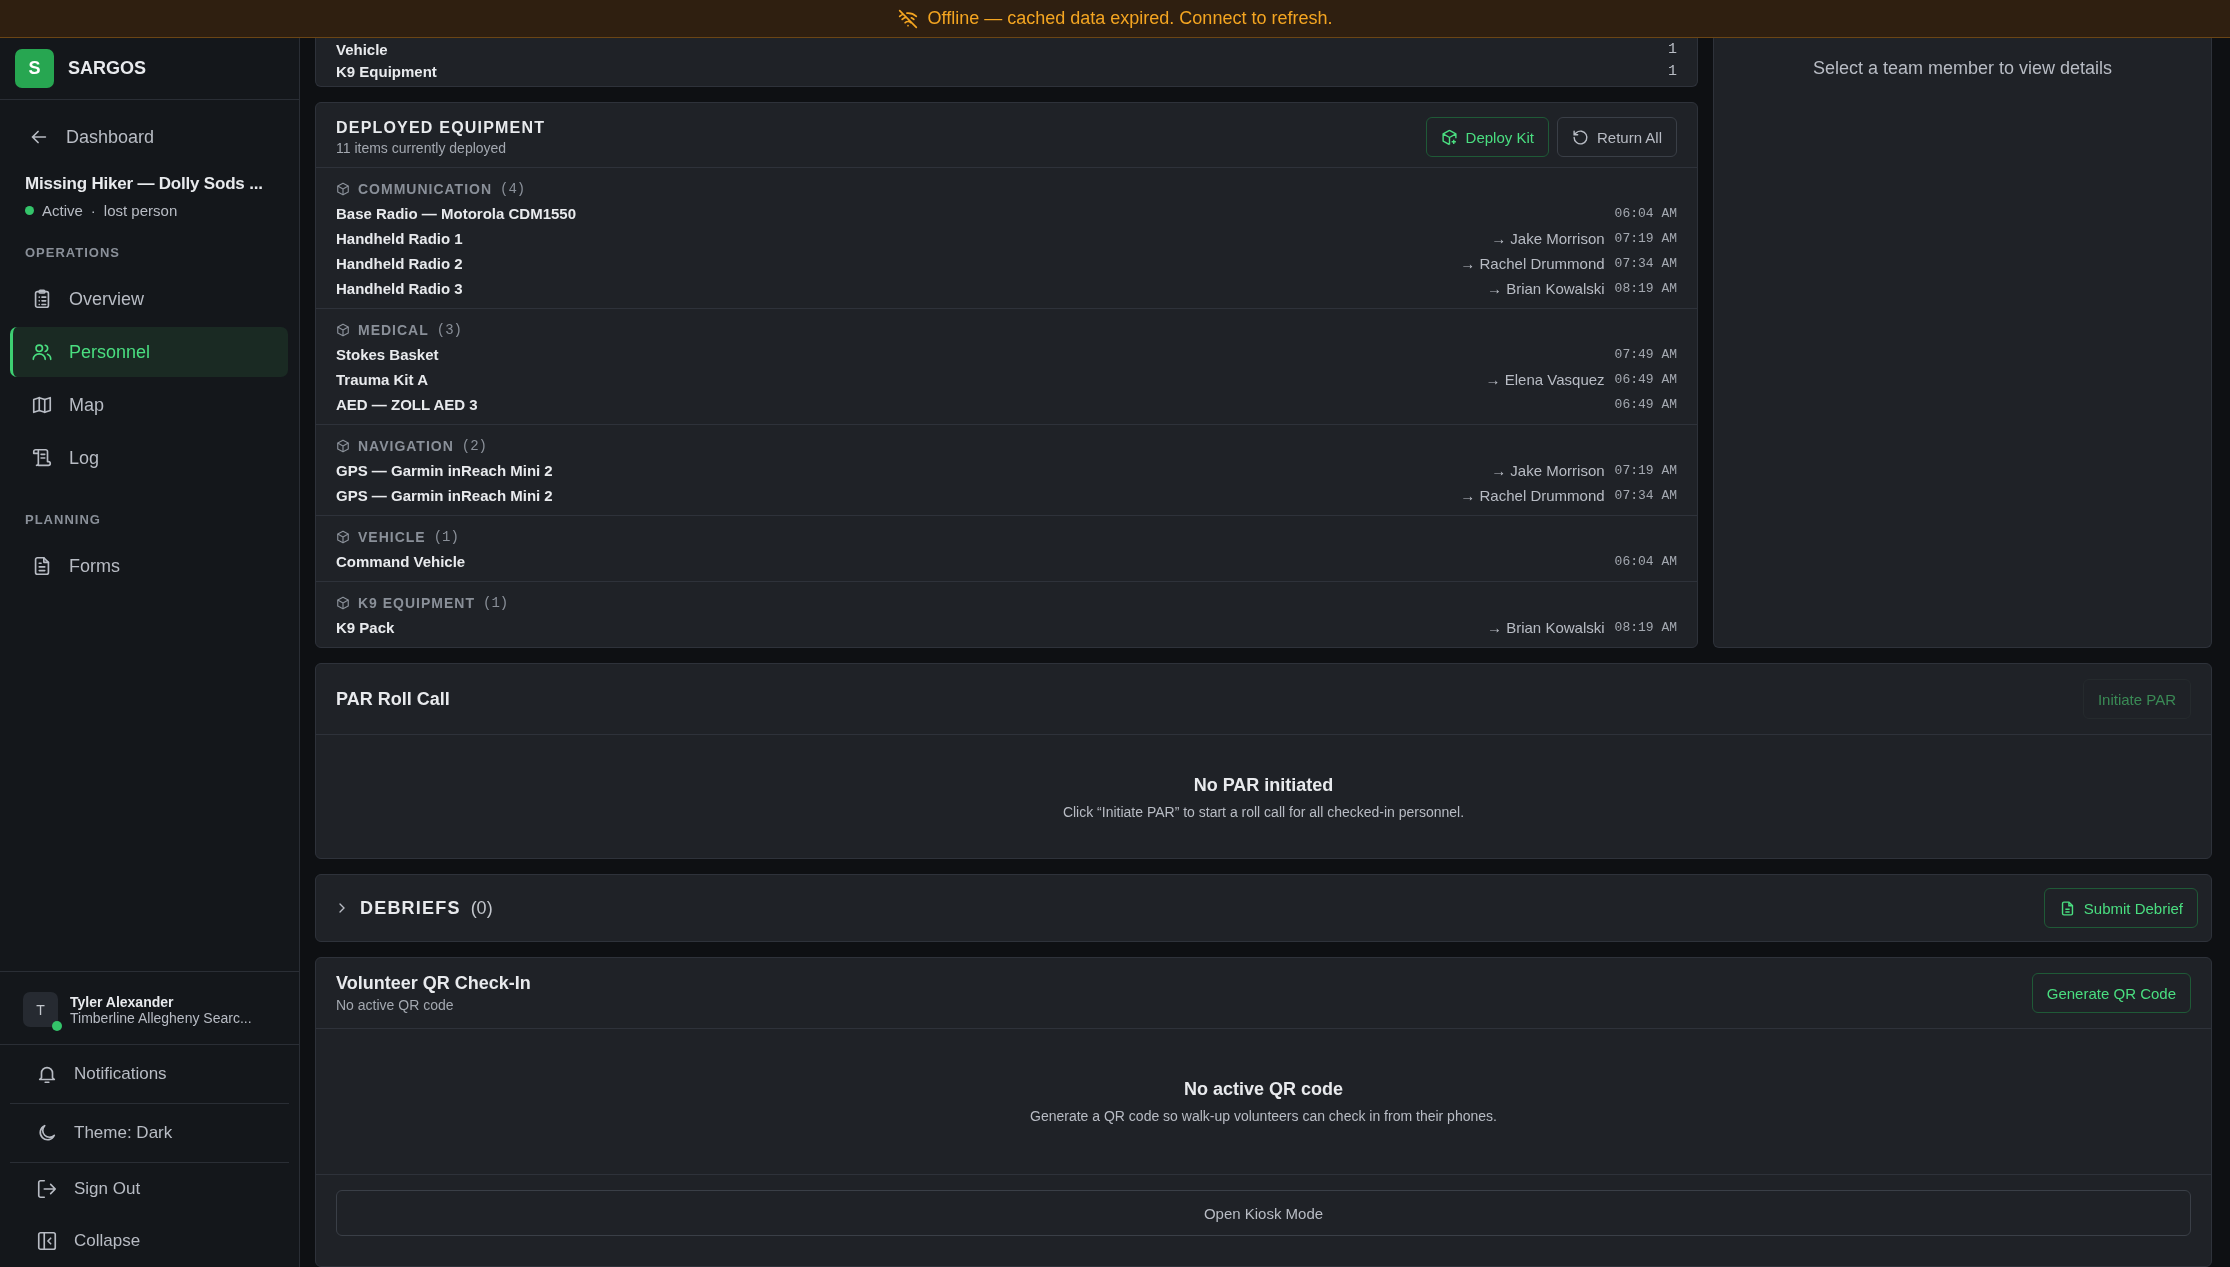  I want to click on logo-tile: S, so click(34, 68).